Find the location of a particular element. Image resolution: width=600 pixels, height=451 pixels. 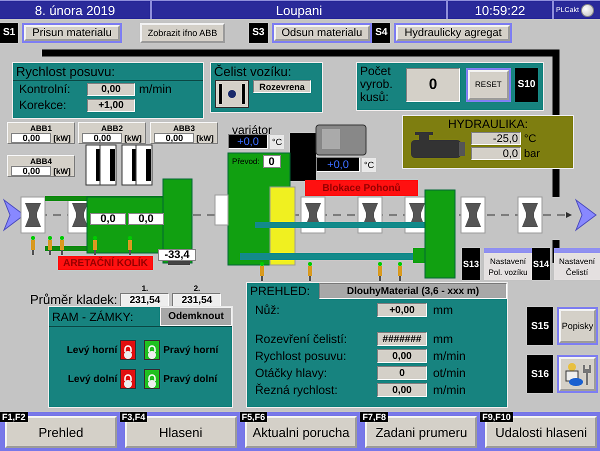

field-label: Korekce: is located at coordinates (43, 105).